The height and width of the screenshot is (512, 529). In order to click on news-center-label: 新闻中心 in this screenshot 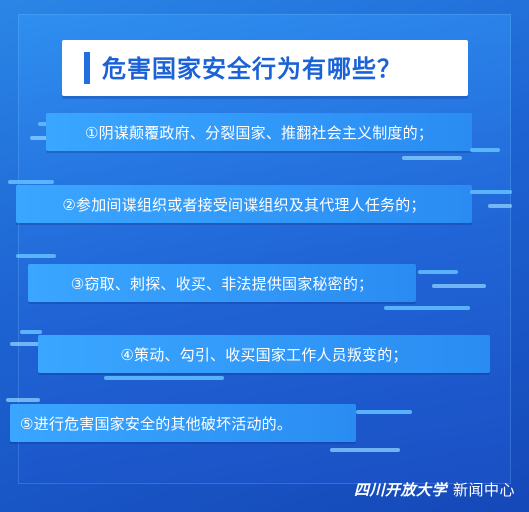, I will do `click(483, 490)`.